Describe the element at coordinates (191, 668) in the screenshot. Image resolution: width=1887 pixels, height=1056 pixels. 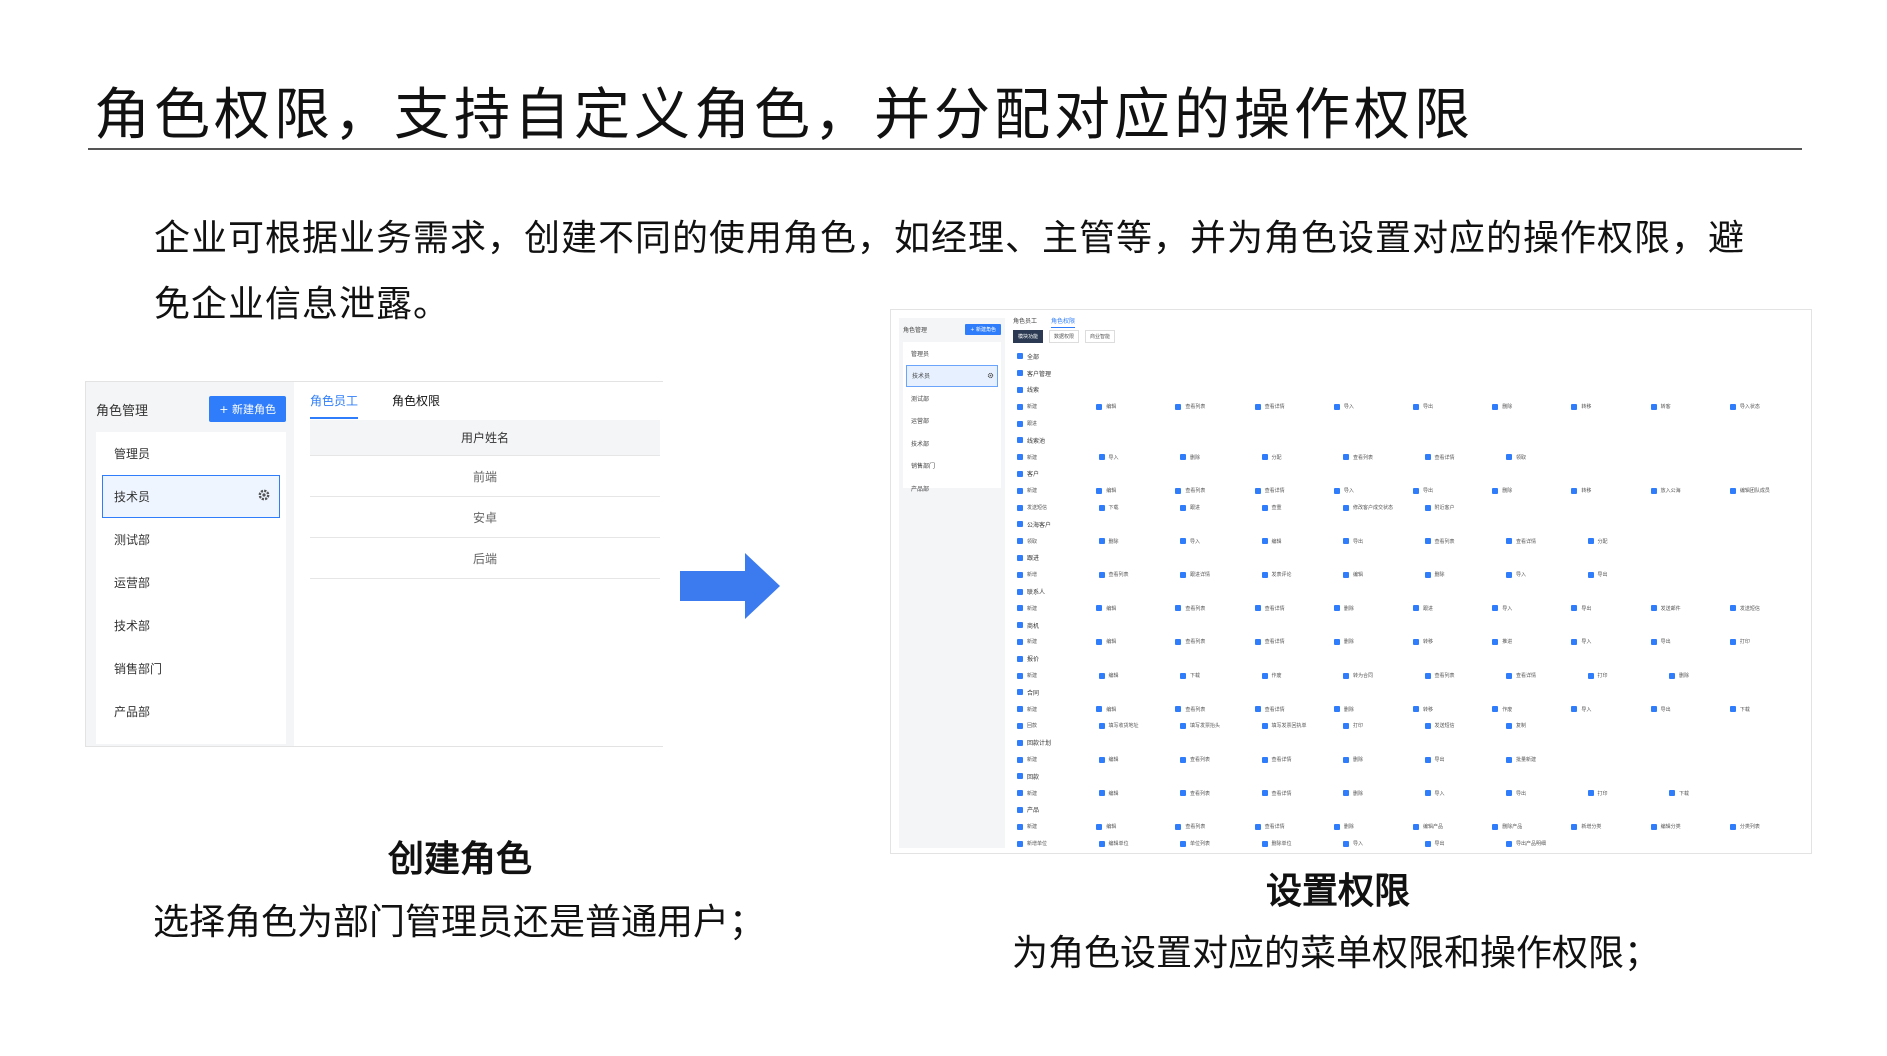
I see `role-item: 销售部门` at that location.